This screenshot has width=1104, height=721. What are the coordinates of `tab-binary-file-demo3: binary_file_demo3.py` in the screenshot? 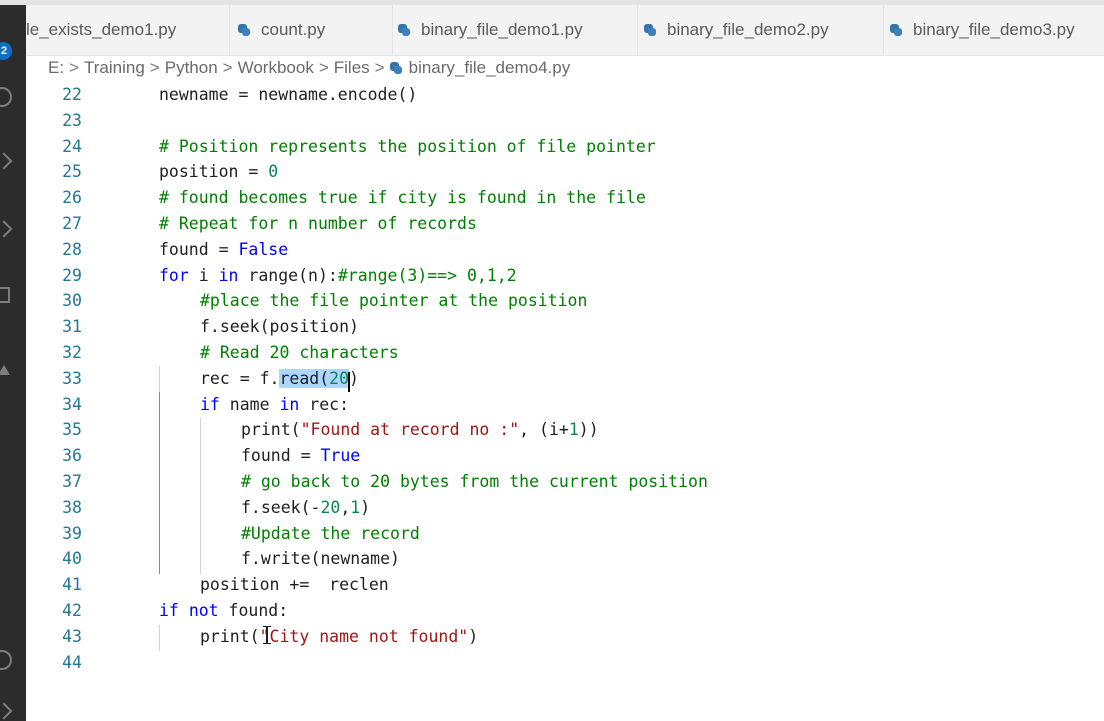 It's located at (994, 30).